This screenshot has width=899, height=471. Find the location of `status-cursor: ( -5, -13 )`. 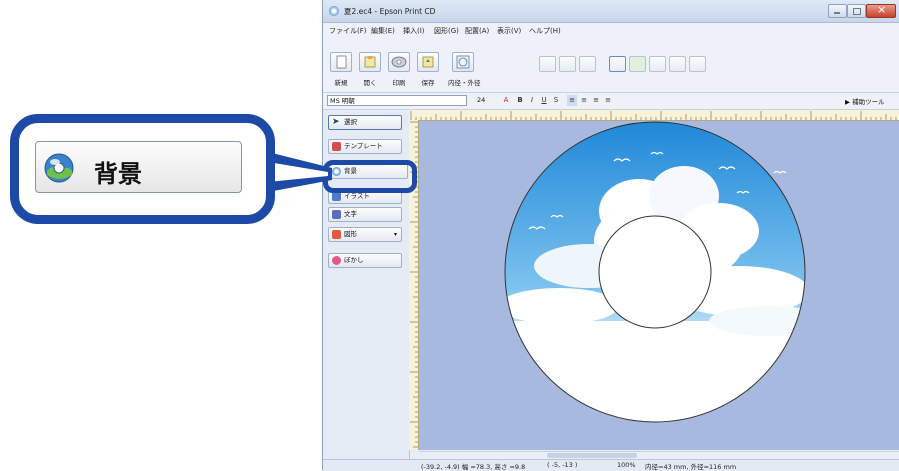

status-cursor: ( -5, -13 ) is located at coordinates (562, 465).